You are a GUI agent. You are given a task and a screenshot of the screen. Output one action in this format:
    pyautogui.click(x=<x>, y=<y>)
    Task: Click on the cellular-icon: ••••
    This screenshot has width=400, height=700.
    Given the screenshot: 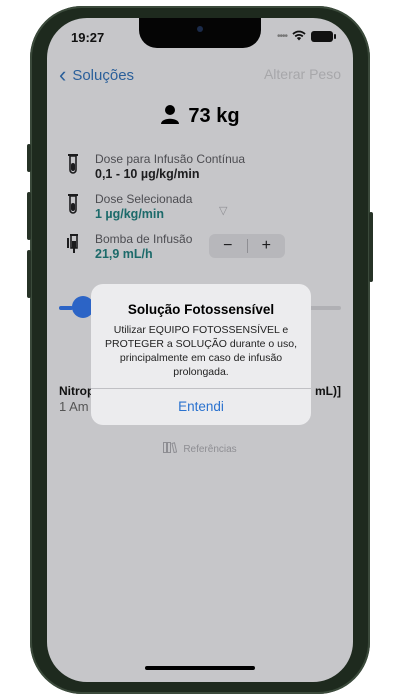 What is the action you would take?
    pyautogui.click(x=282, y=36)
    